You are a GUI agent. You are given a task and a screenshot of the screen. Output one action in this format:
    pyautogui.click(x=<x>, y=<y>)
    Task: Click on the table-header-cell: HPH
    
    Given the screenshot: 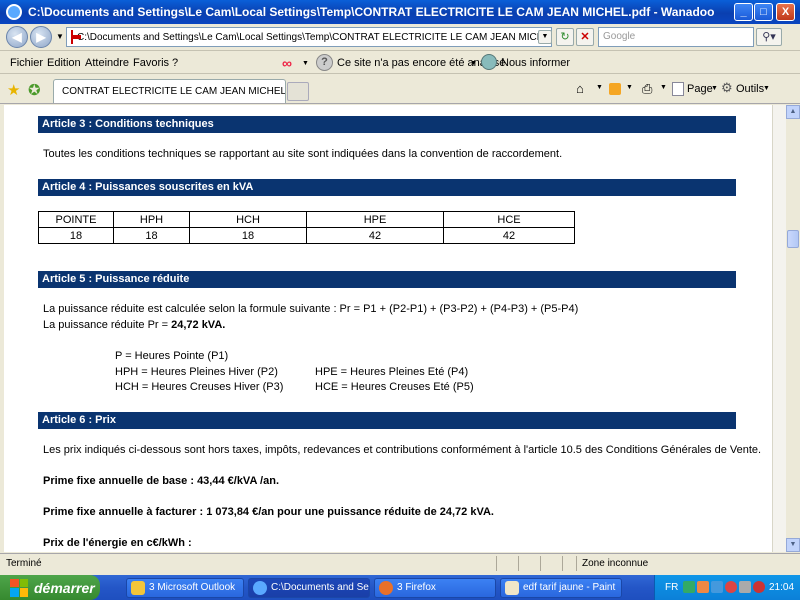 What is the action you would take?
    pyautogui.click(x=151, y=219)
    